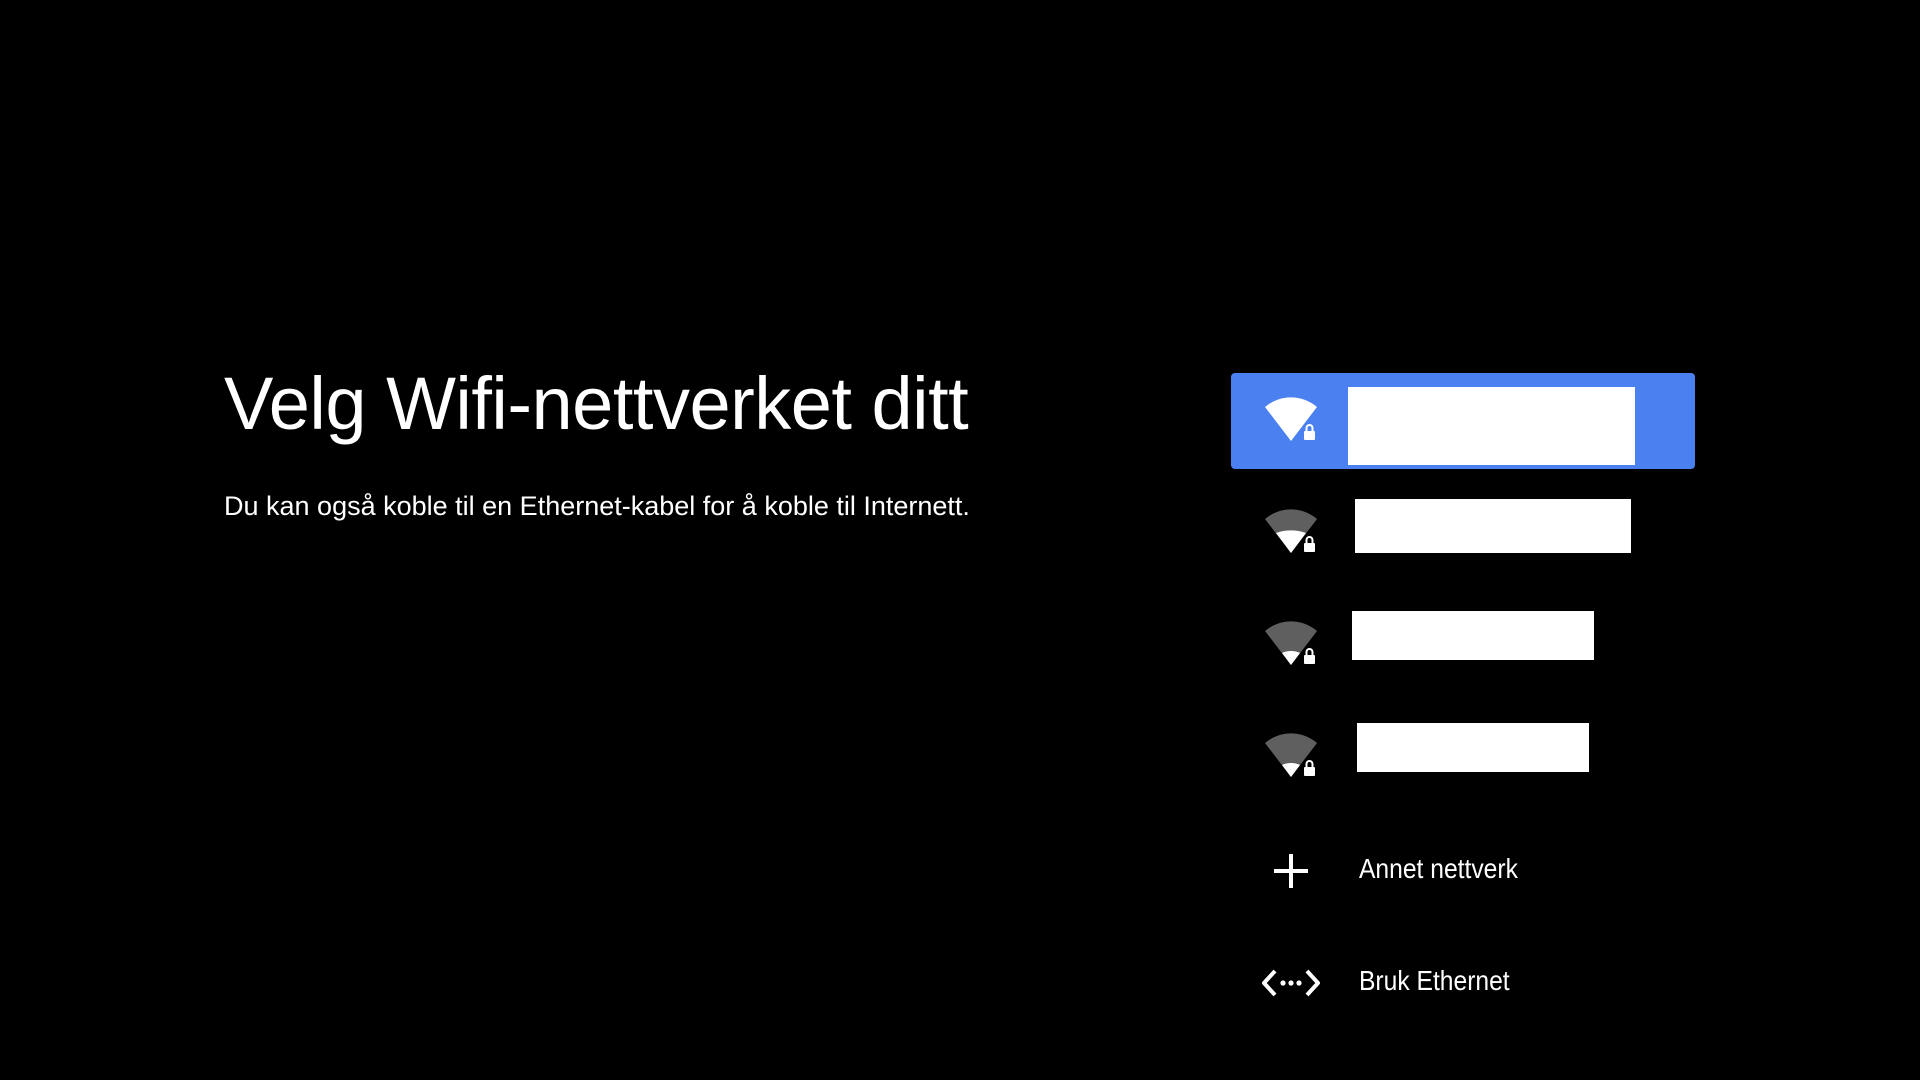 The width and height of the screenshot is (1920, 1080). What do you see at coordinates (1438, 868) in the screenshot?
I see `other-network-label: Annet nettverk` at bounding box center [1438, 868].